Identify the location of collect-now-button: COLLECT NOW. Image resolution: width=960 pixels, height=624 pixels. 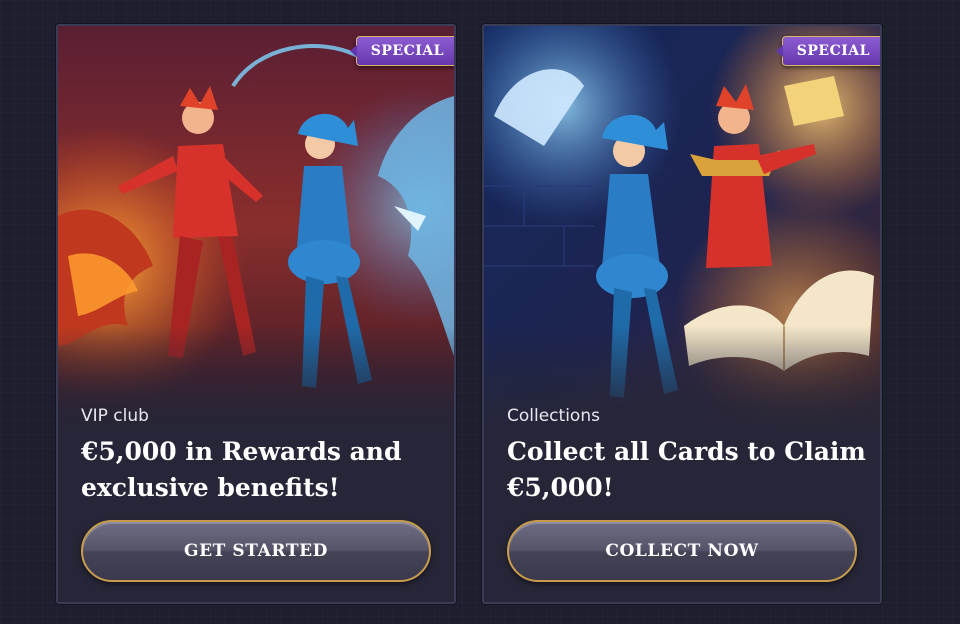
(682, 551).